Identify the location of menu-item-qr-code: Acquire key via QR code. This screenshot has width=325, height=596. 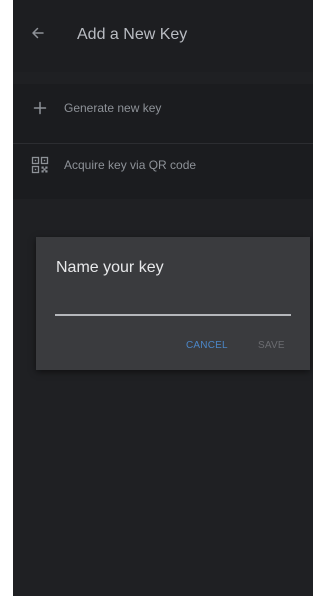
(163, 165).